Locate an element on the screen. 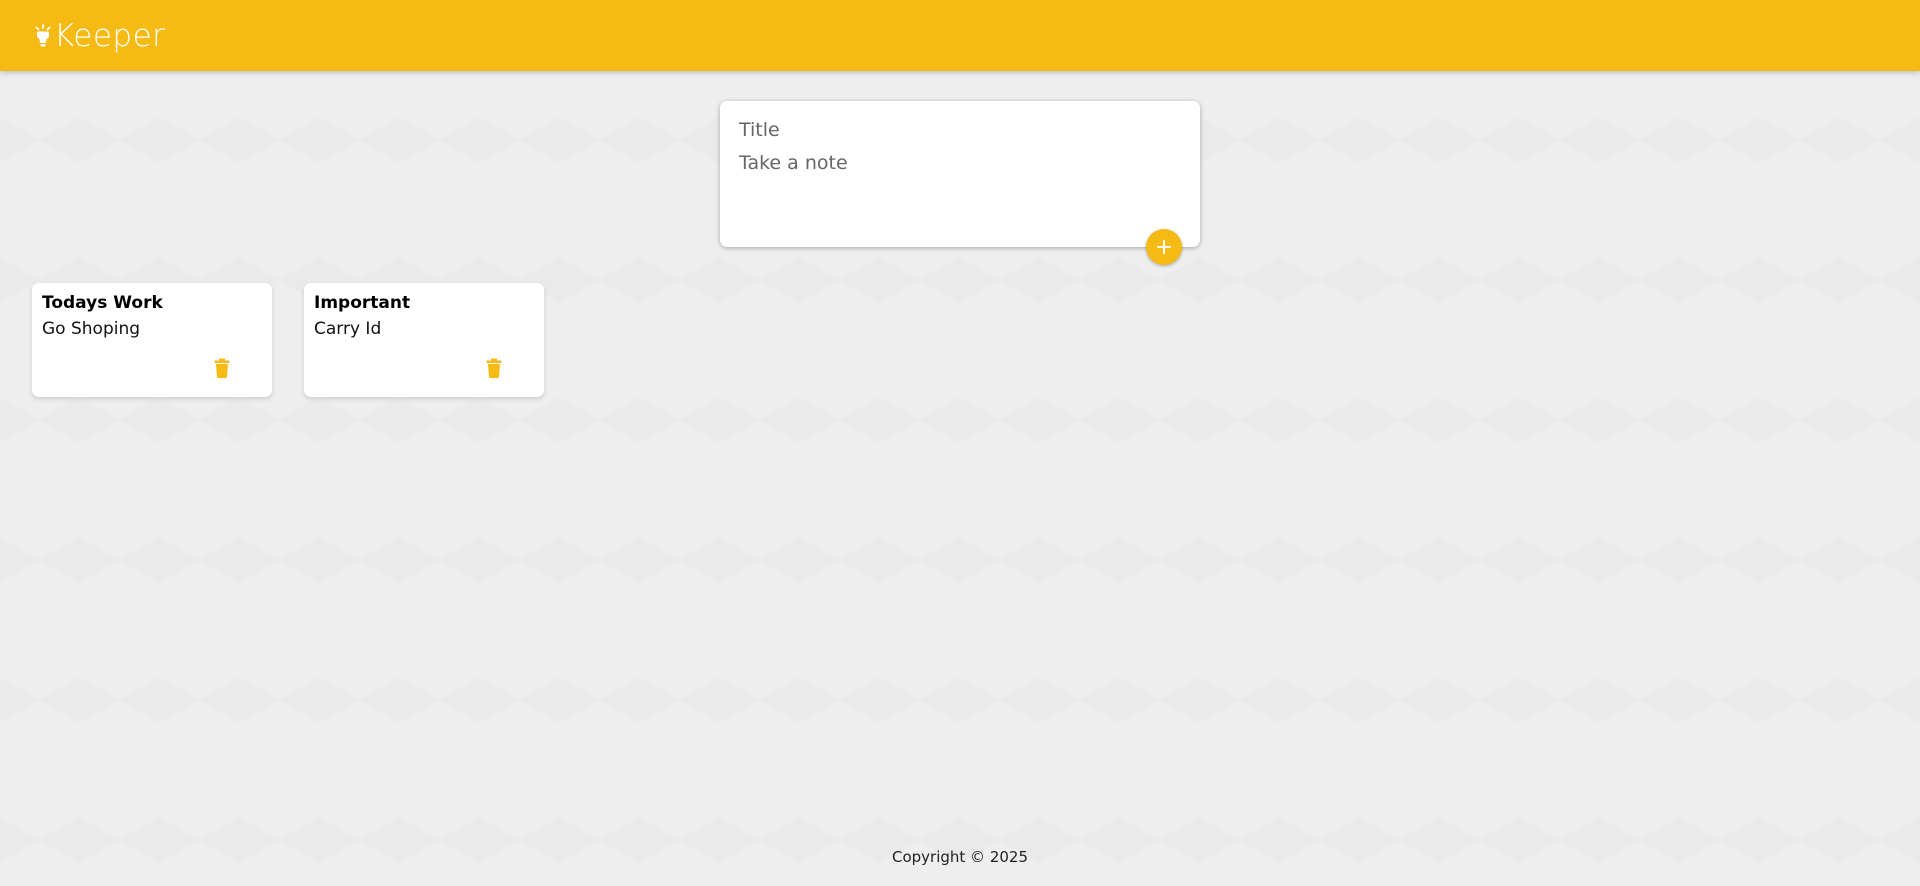  note-content: Go Shoping is located at coordinates (91, 329).